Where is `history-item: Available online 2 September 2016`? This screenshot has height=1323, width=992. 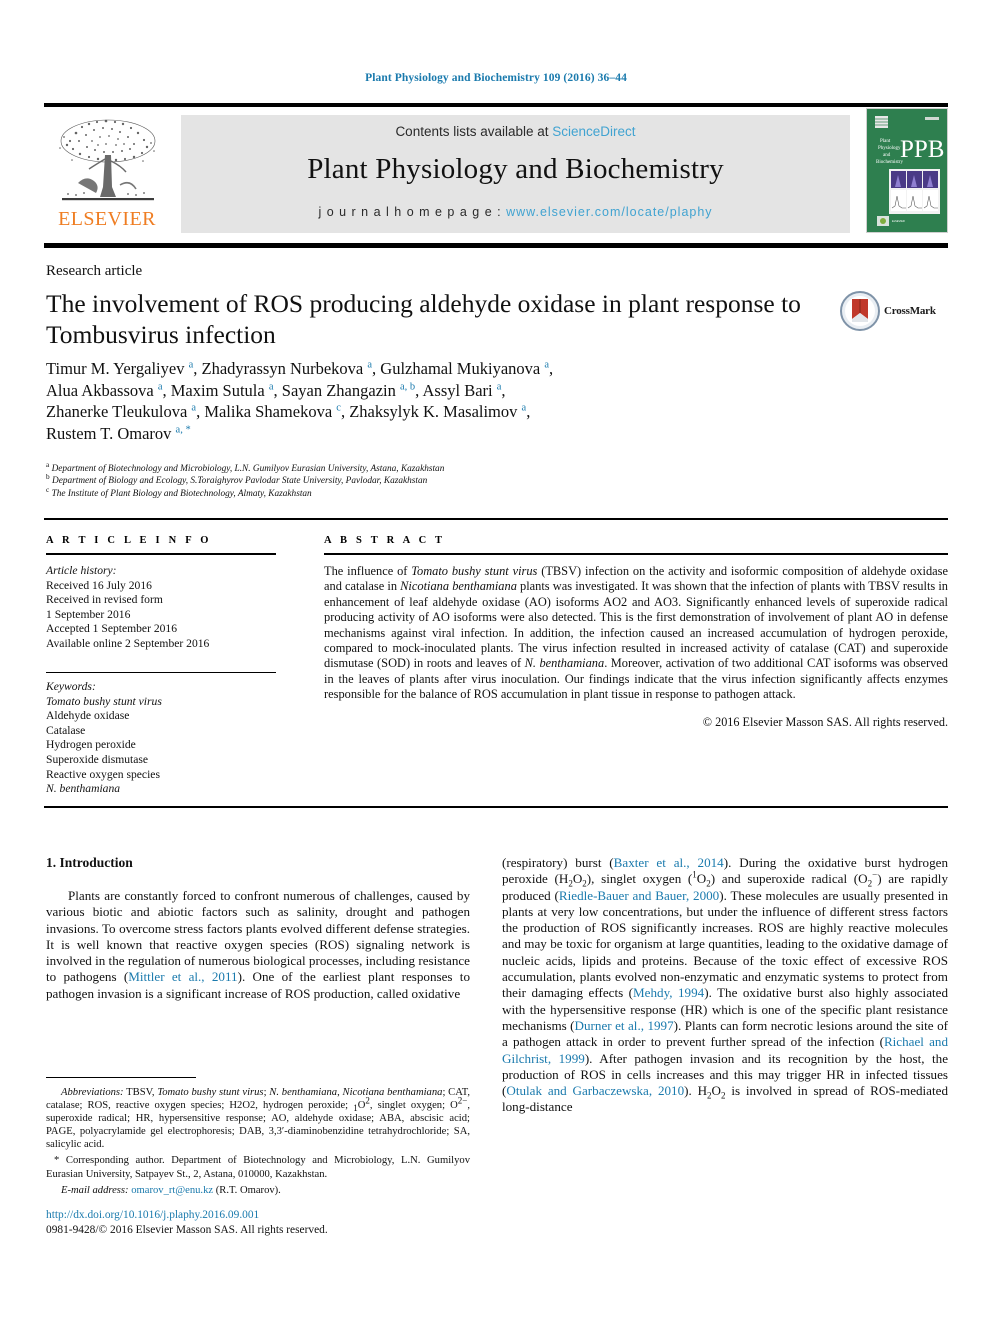
history-item: Available online 2 September 2016 is located at coordinates (128, 643).